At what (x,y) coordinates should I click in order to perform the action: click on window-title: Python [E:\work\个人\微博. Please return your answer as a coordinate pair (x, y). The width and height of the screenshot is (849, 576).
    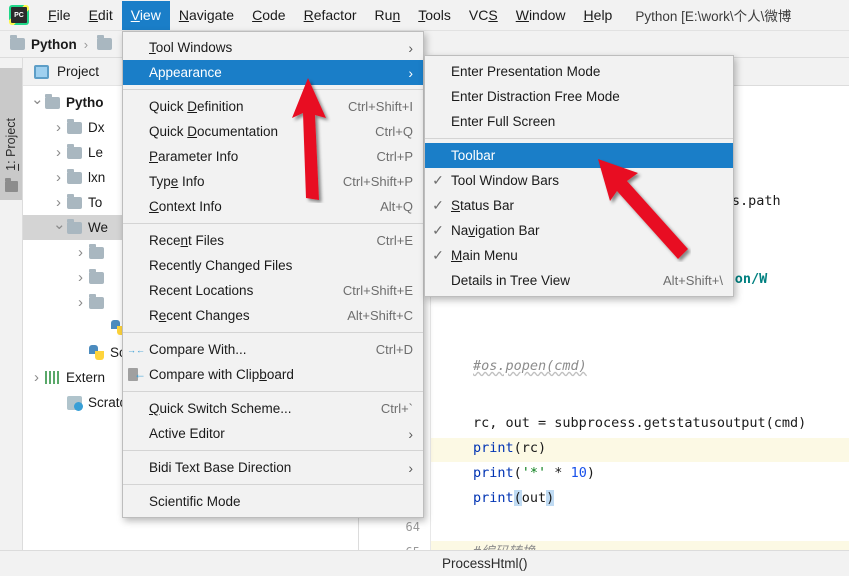
    Looking at the image, I should click on (713, 16).